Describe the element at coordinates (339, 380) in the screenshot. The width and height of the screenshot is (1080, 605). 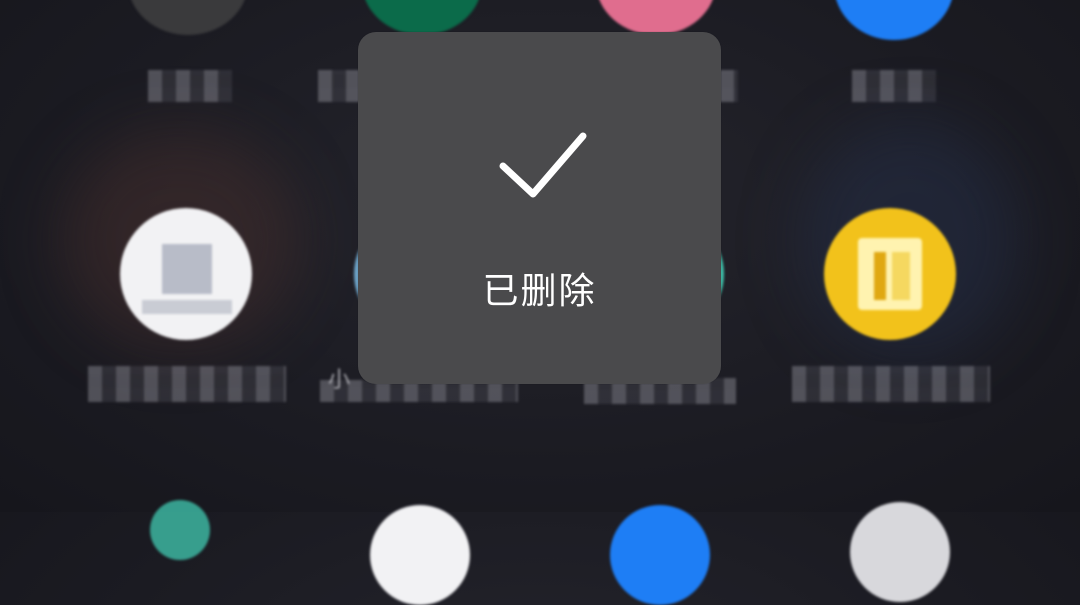
I see `app-label-partial: 小` at that location.